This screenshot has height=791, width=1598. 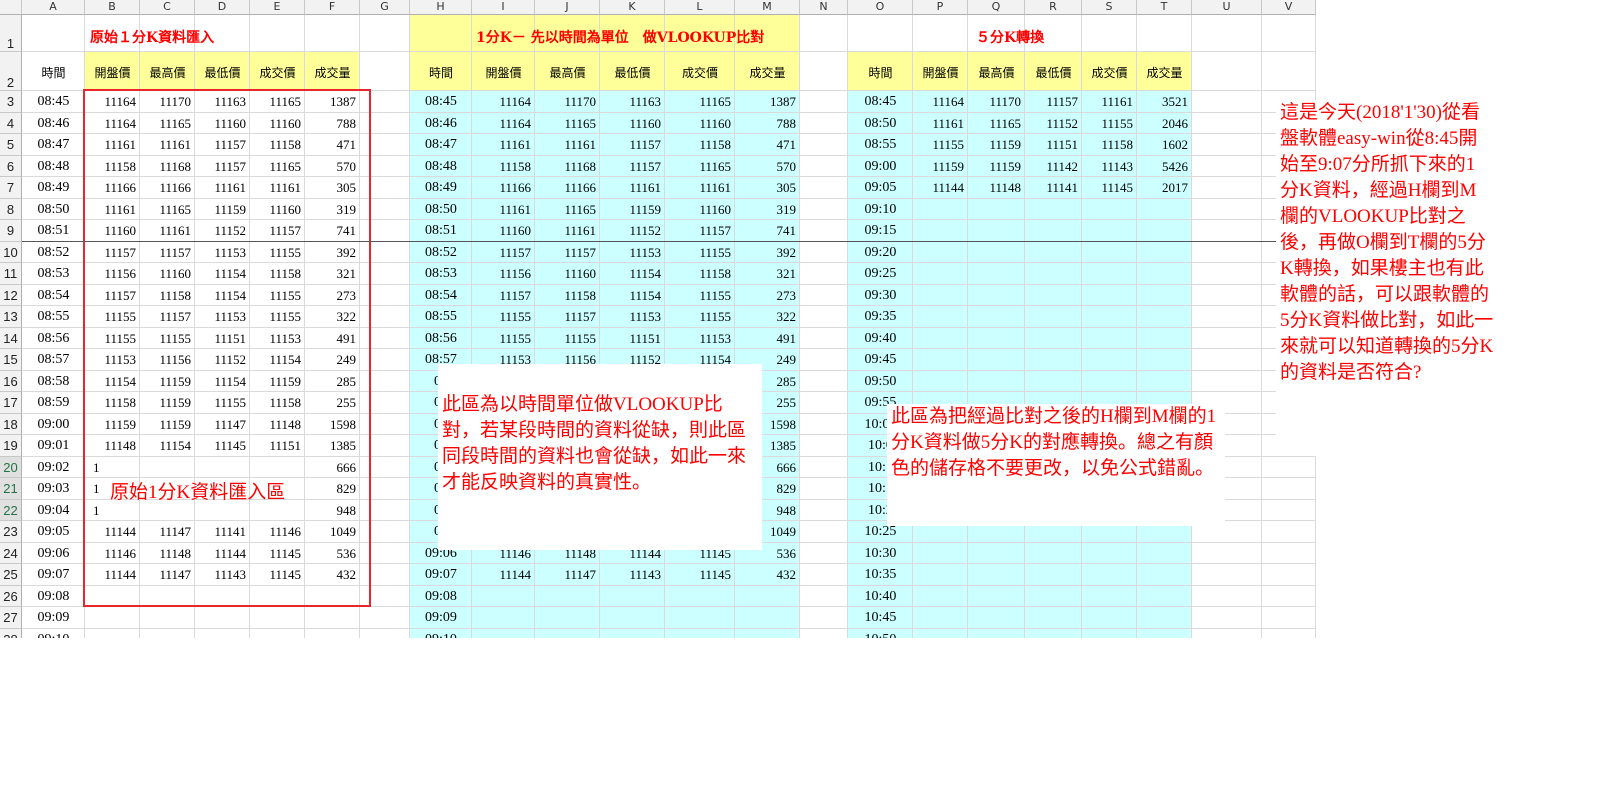 What do you see at coordinates (53, 253) in the screenshot?
I see `raw-time-cell: 08:52` at bounding box center [53, 253].